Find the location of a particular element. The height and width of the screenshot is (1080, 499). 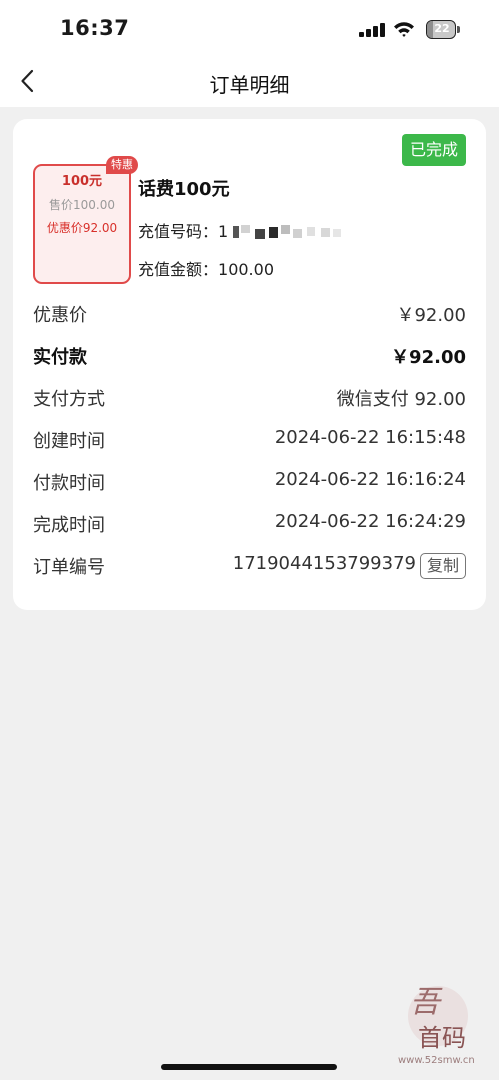

order-number-value: 1719044153799379 is located at coordinates (324, 563).